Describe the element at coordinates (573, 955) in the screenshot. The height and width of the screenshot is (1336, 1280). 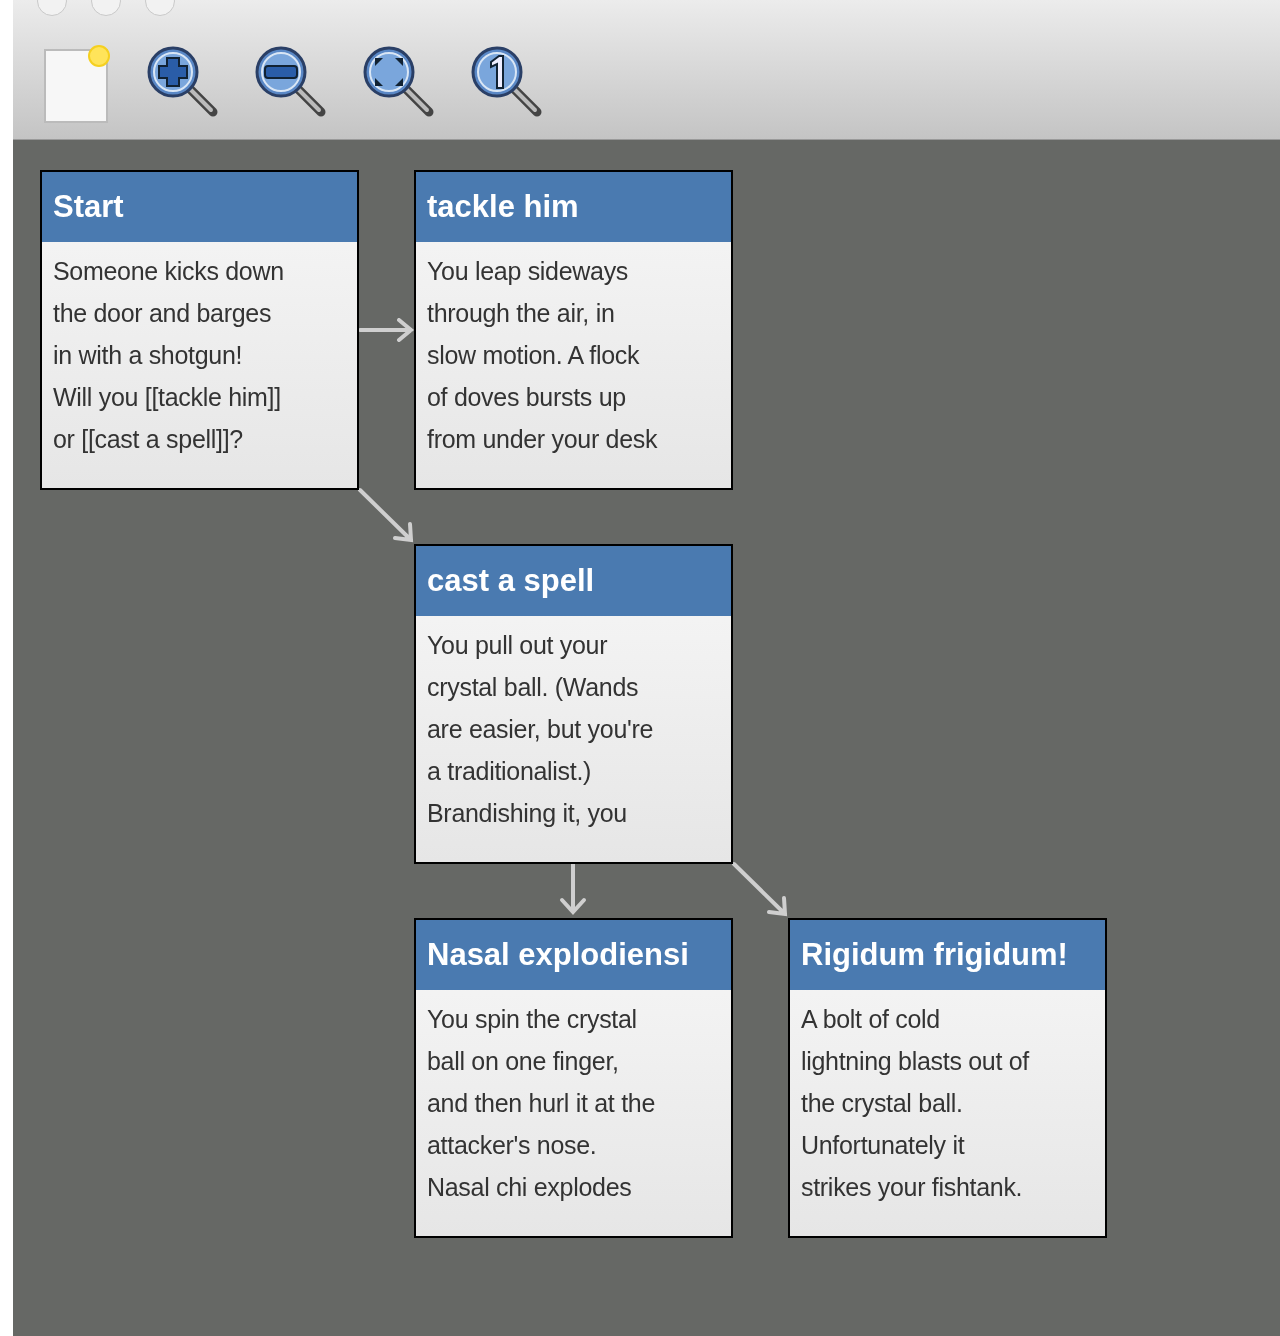
I see `passage-title: Nasal explodiensi` at that location.